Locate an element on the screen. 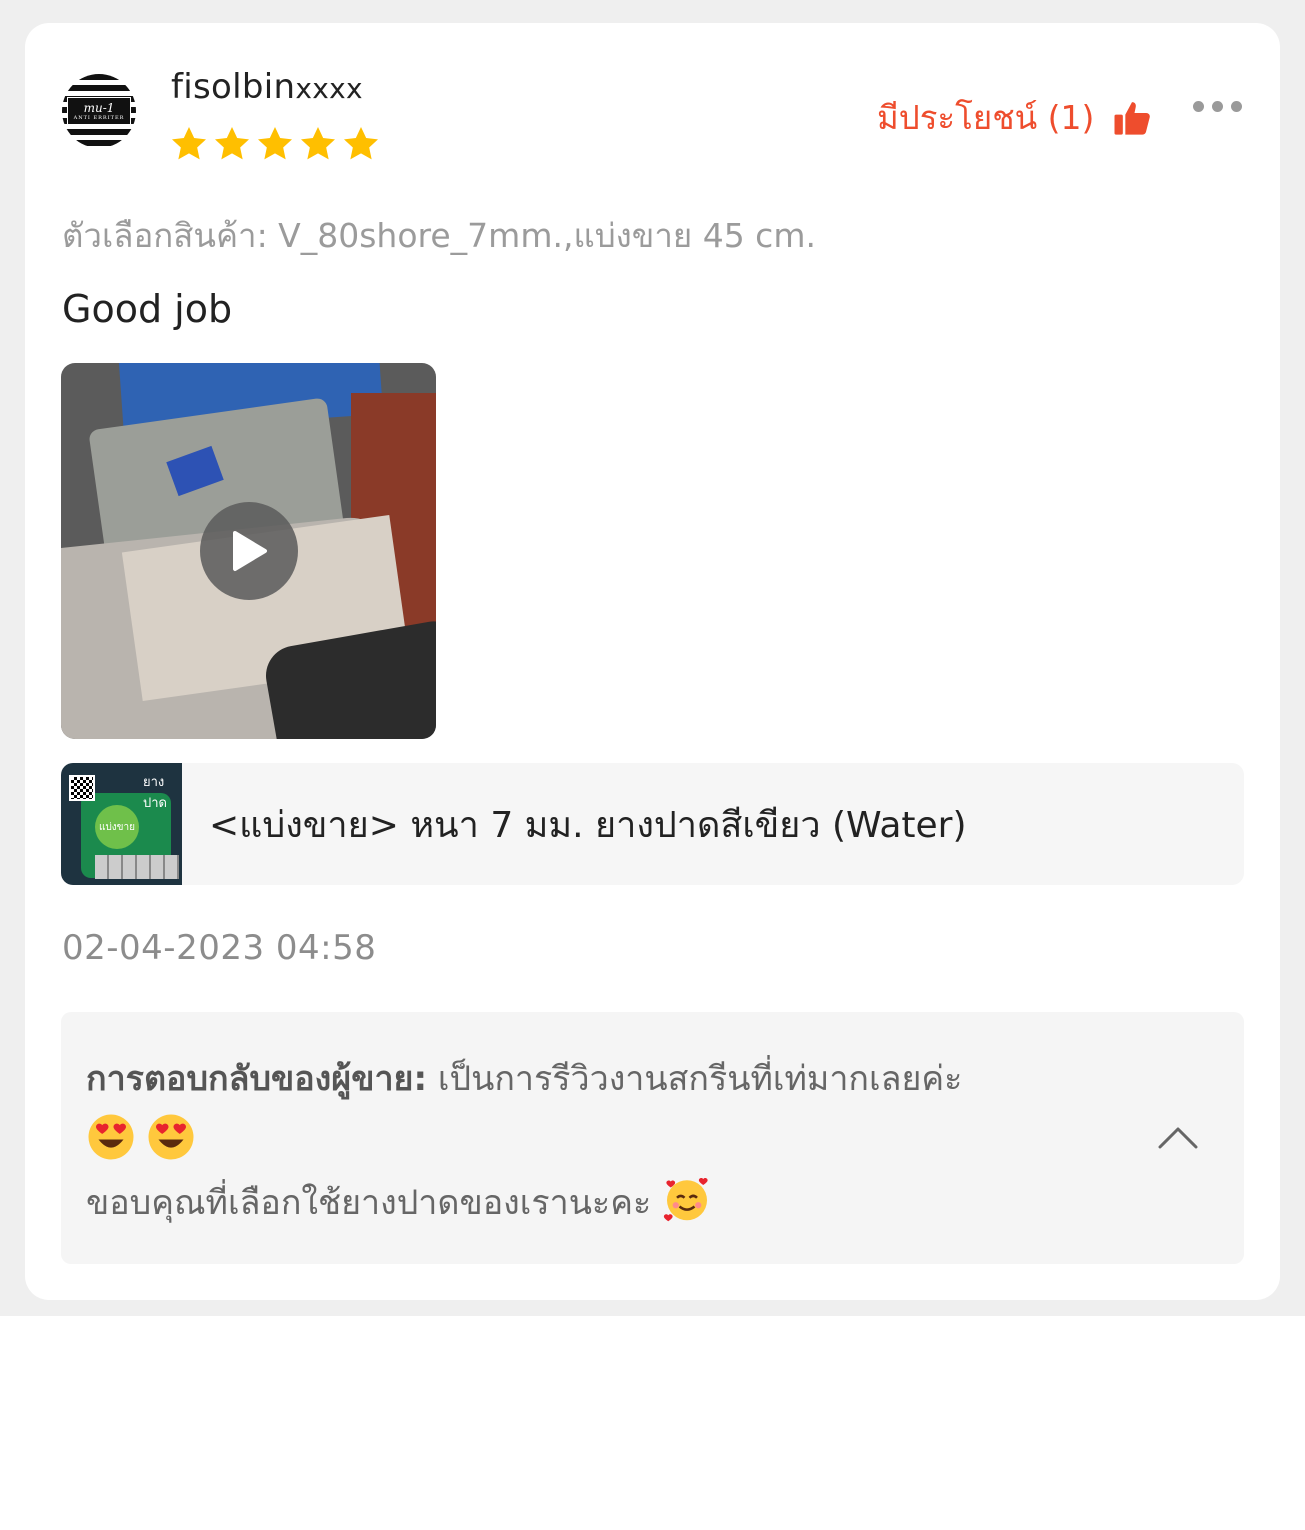 This screenshot has width=1305, height=1530. seller-reply-label: การตอบกลับของผู้ขาย: is located at coordinates (257, 1079).